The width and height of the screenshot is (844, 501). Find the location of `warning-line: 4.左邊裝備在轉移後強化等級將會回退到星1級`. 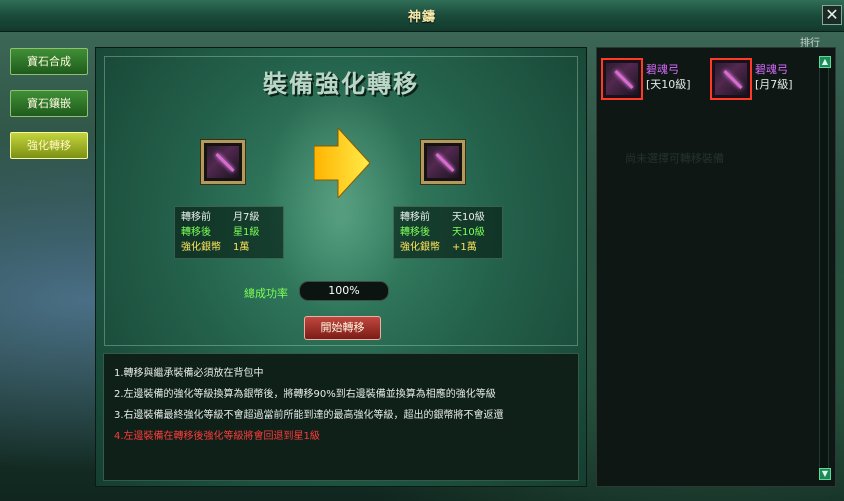

warning-line: 4.左邊裝備在轉移後強化等級將會回退到星1級 is located at coordinates (217, 436).